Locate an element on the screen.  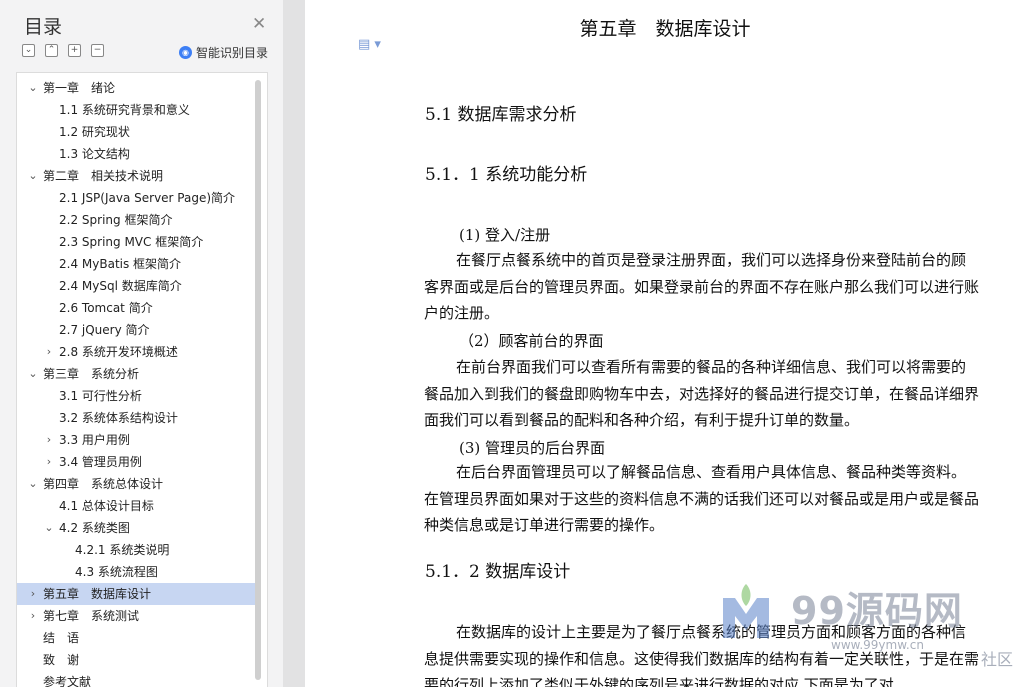
toc-item-label: 3.2 系统体系结构设计 is located at coordinates (118, 418).